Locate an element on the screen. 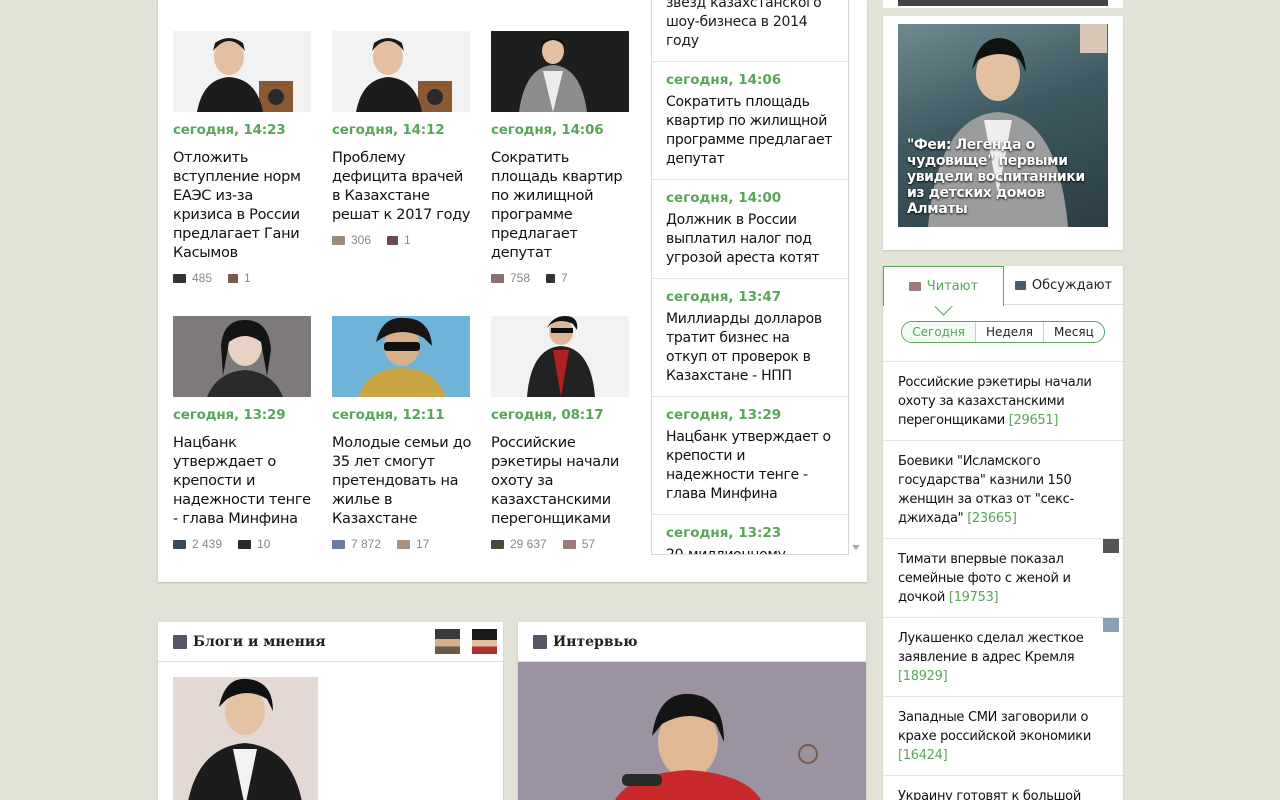 This screenshot has width=1280, height=800. views-count: 306 is located at coordinates (361, 240).